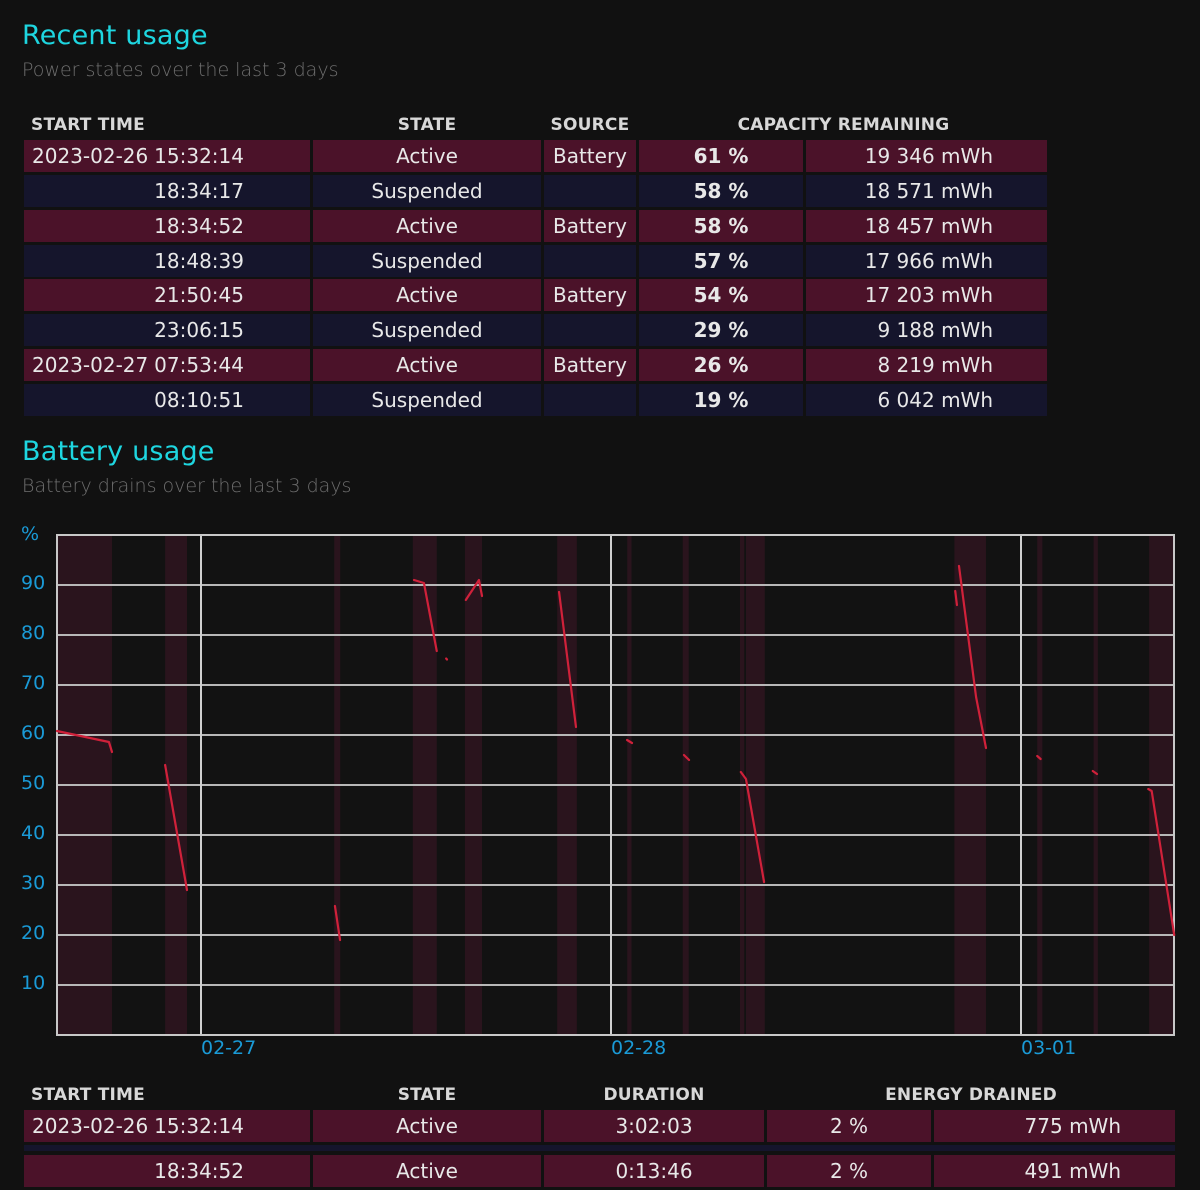  Describe the element at coordinates (721, 156) in the screenshot. I see `capacity-percent-cell: 61 %` at that location.